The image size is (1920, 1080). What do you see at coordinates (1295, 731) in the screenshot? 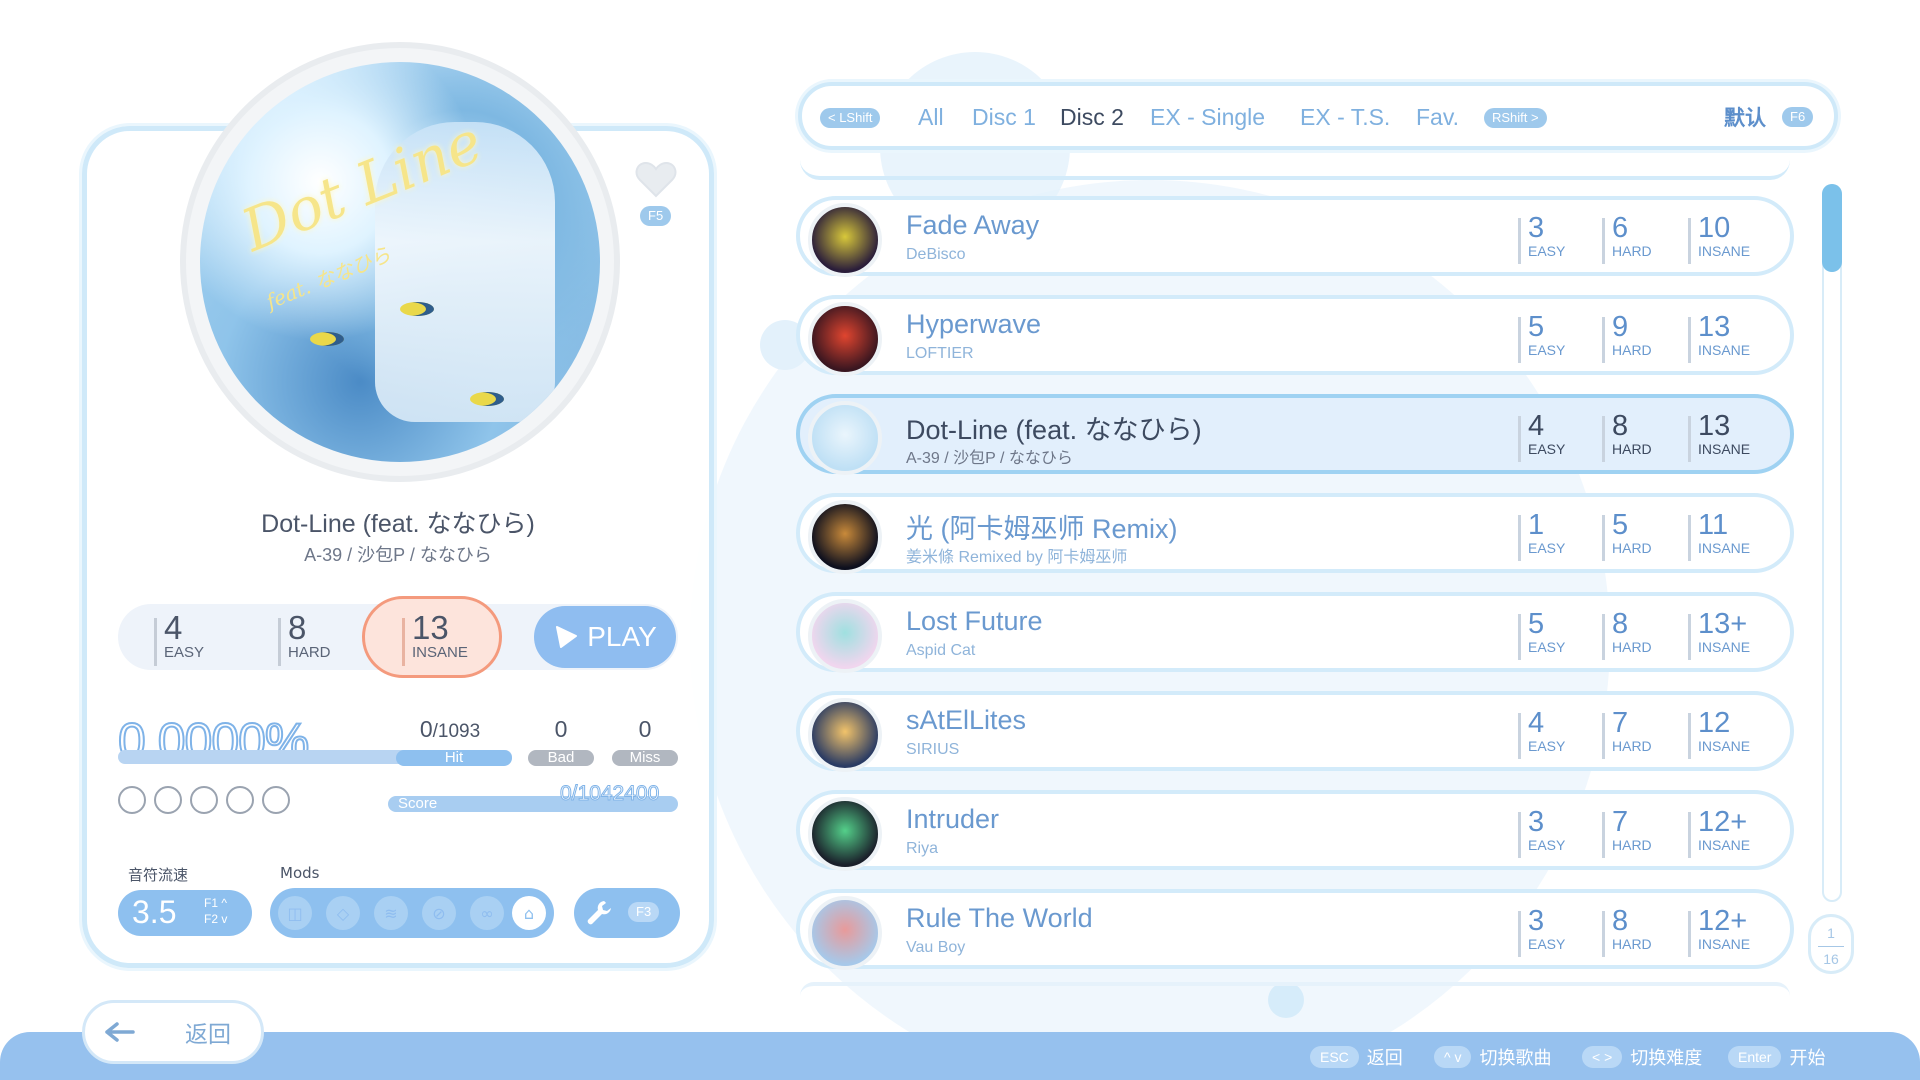
I see `song-list-item: sAtElLites SIRIUS 4 EASY 7 HARD 12 INSANE` at bounding box center [1295, 731].